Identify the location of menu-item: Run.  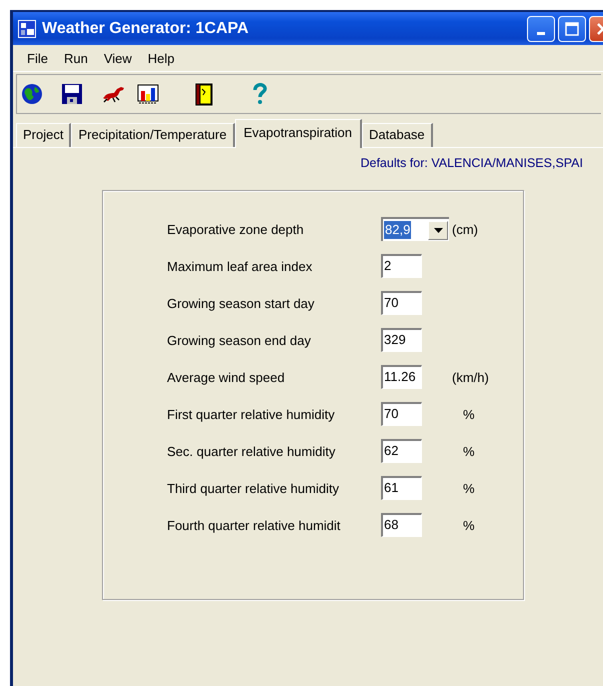
(76, 58).